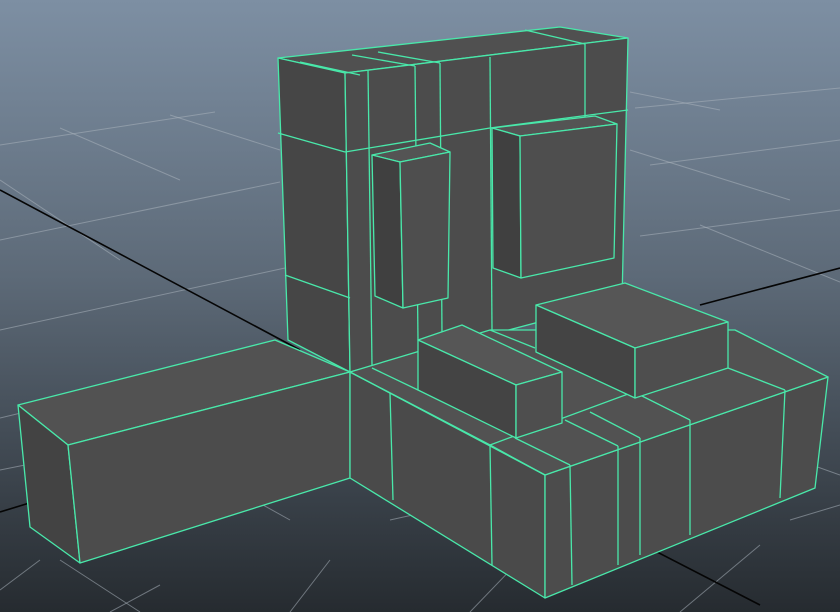  What do you see at coordinates (506, 203) in the screenshot?
I see `wall-block-right-side-face` at bounding box center [506, 203].